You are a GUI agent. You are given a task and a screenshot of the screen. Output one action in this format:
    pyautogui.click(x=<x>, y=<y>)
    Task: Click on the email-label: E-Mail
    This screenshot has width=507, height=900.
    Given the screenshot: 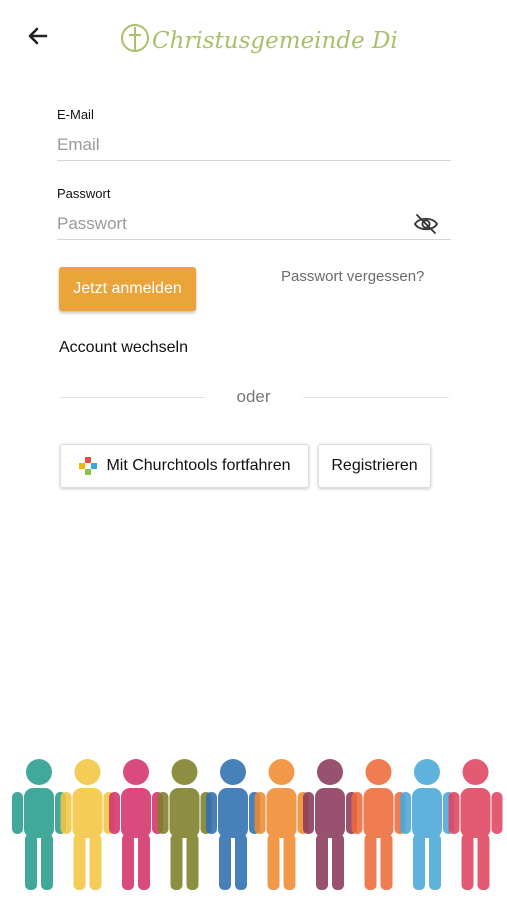 What is the action you would take?
    pyautogui.click(x=75, y=114)
    